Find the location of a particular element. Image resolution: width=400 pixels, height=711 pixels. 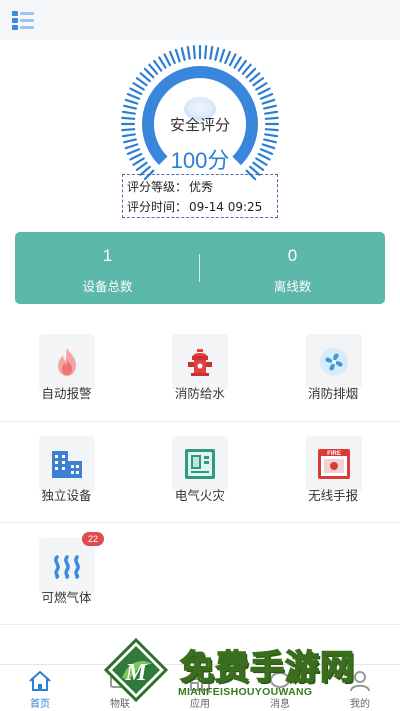

stat-offline-devices: 0 离线数 is located at coordinates (292, 268).